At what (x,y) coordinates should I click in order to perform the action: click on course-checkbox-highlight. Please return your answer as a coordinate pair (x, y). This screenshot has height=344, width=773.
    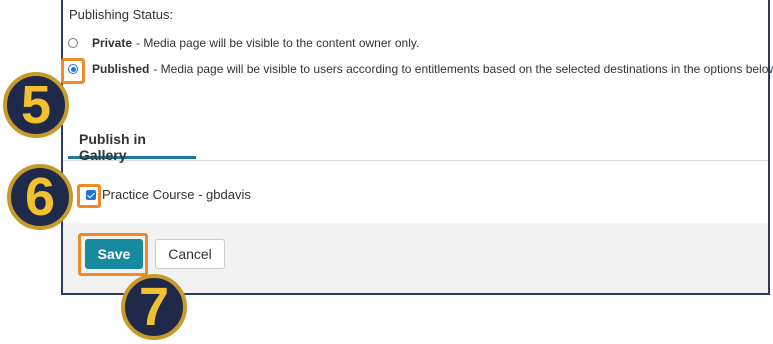
    Looking at the image, I should click on (89, 196).